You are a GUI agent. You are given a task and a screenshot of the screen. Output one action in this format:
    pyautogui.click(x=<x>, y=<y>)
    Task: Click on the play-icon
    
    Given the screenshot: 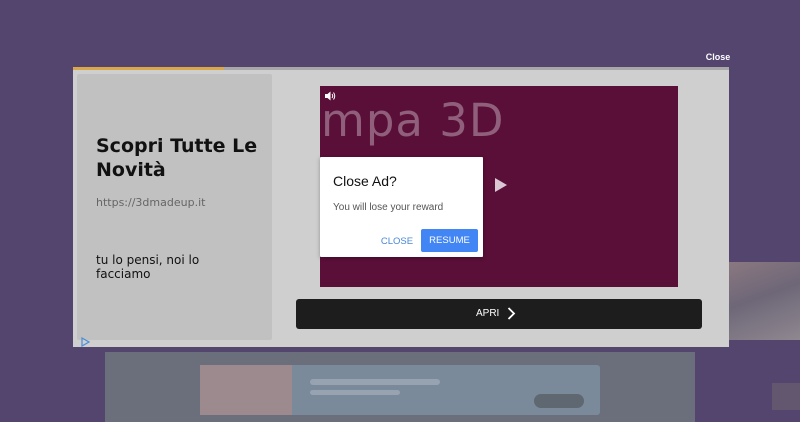 What is the action you would take?
    pyautogui.click(x=501, y=185)
    